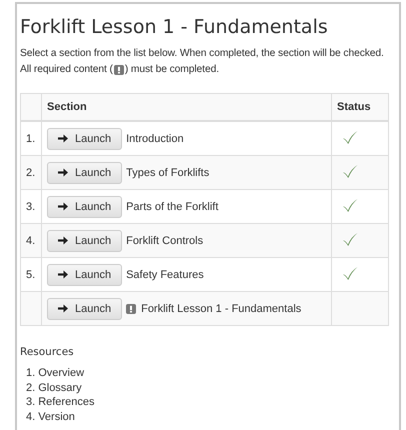  Describe the element at coordinates (165, 240) in the screenshot. I see `section-title: Forklift Controls` at that location.